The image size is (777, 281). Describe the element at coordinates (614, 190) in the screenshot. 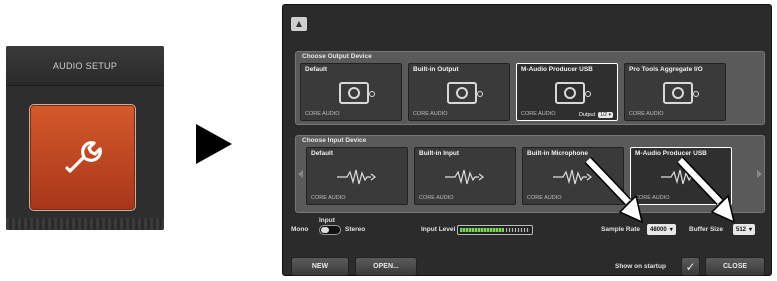

I see `arrow-to-sample-rate-icon` at that location.